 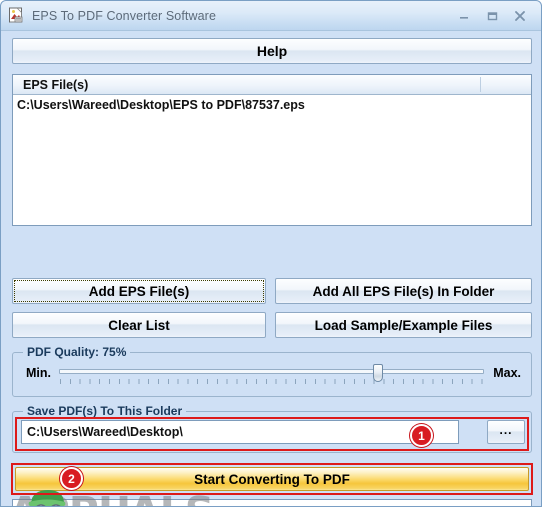 I want to click on slider-groove, so click(x=271, y=371).